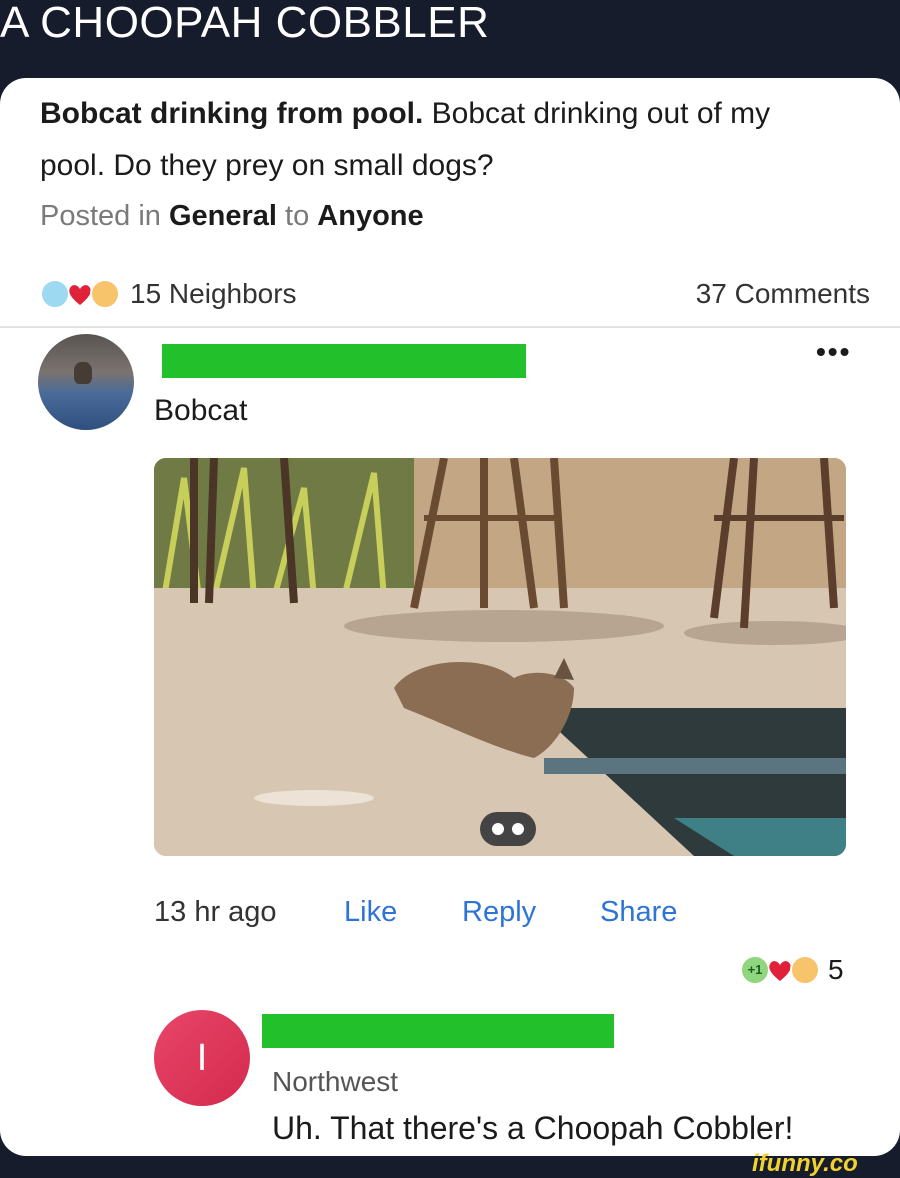 The width and height of the screenshot is (900, 1178). What do you see at coordinates (783, 294) in the screenshot?
I see `comment-count: 37 Comments` at bounding box center [783, 294].